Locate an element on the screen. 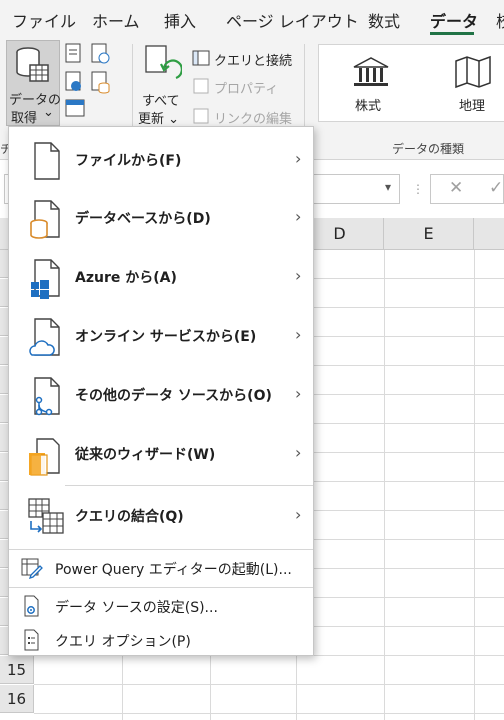 Image resolution: width=504 pixels, height=720 pixels. properties-button: プロパティ is located at coordinates (246, 87).